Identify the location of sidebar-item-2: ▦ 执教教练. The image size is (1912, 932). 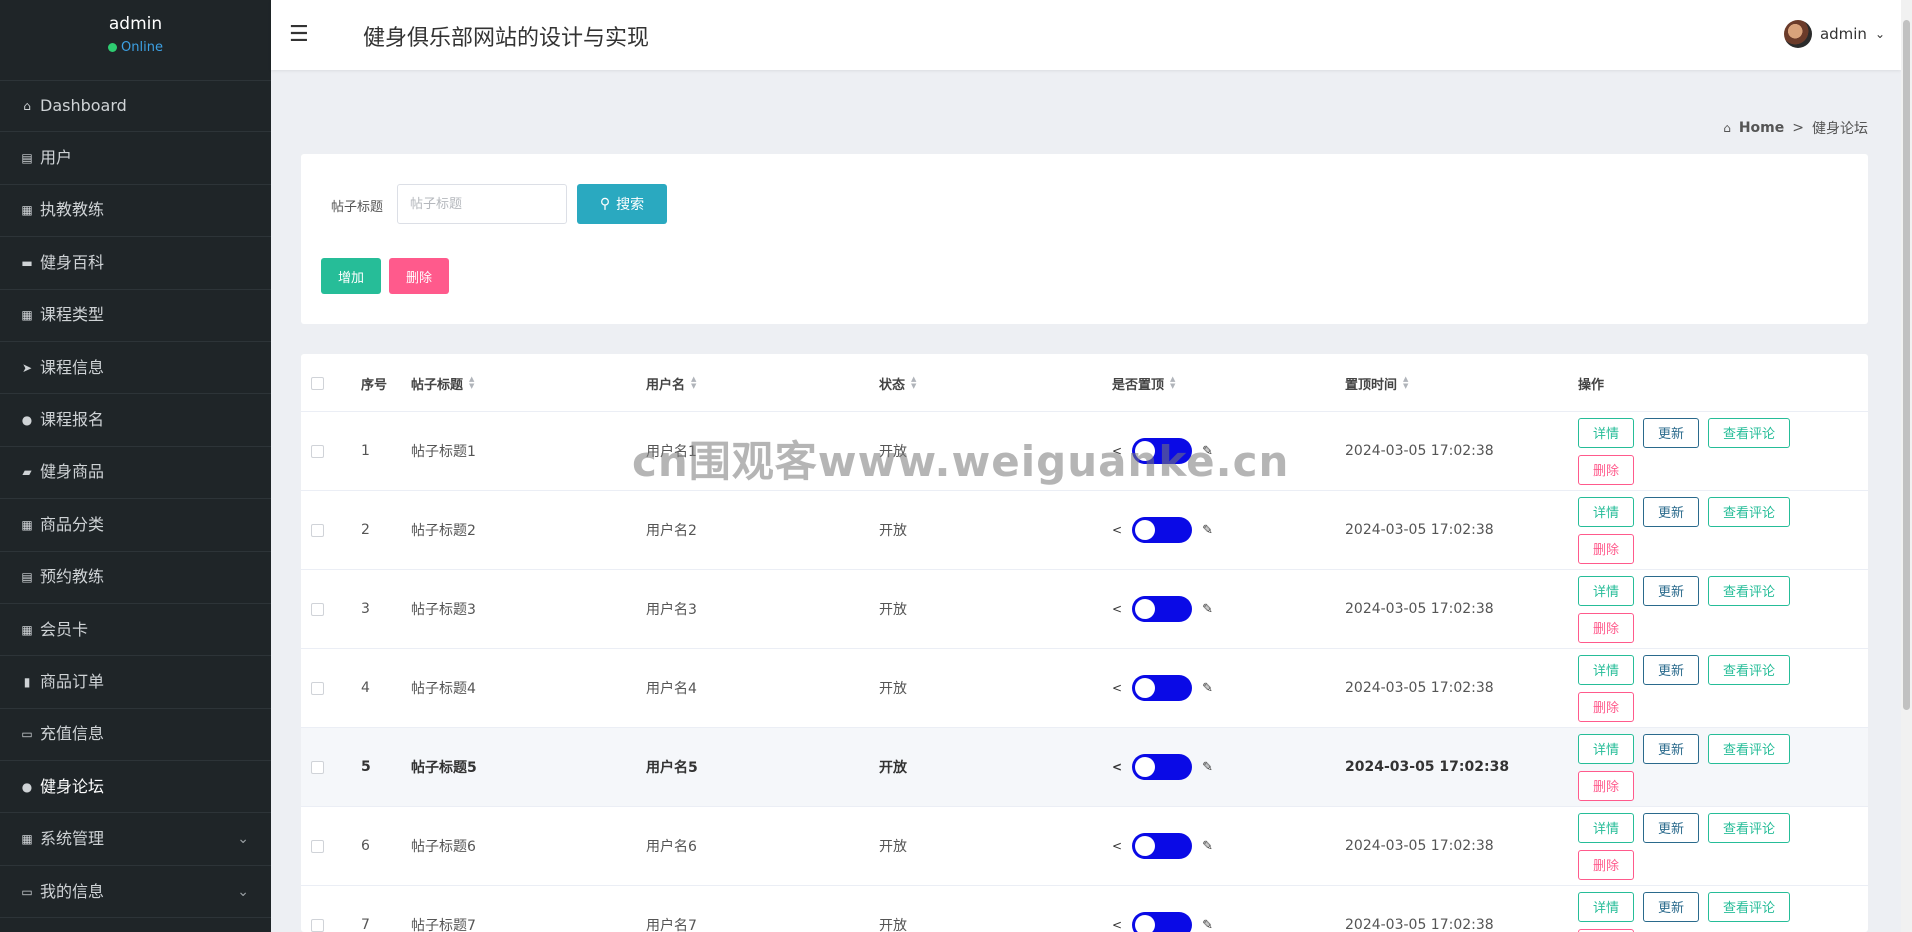
(135, 211).